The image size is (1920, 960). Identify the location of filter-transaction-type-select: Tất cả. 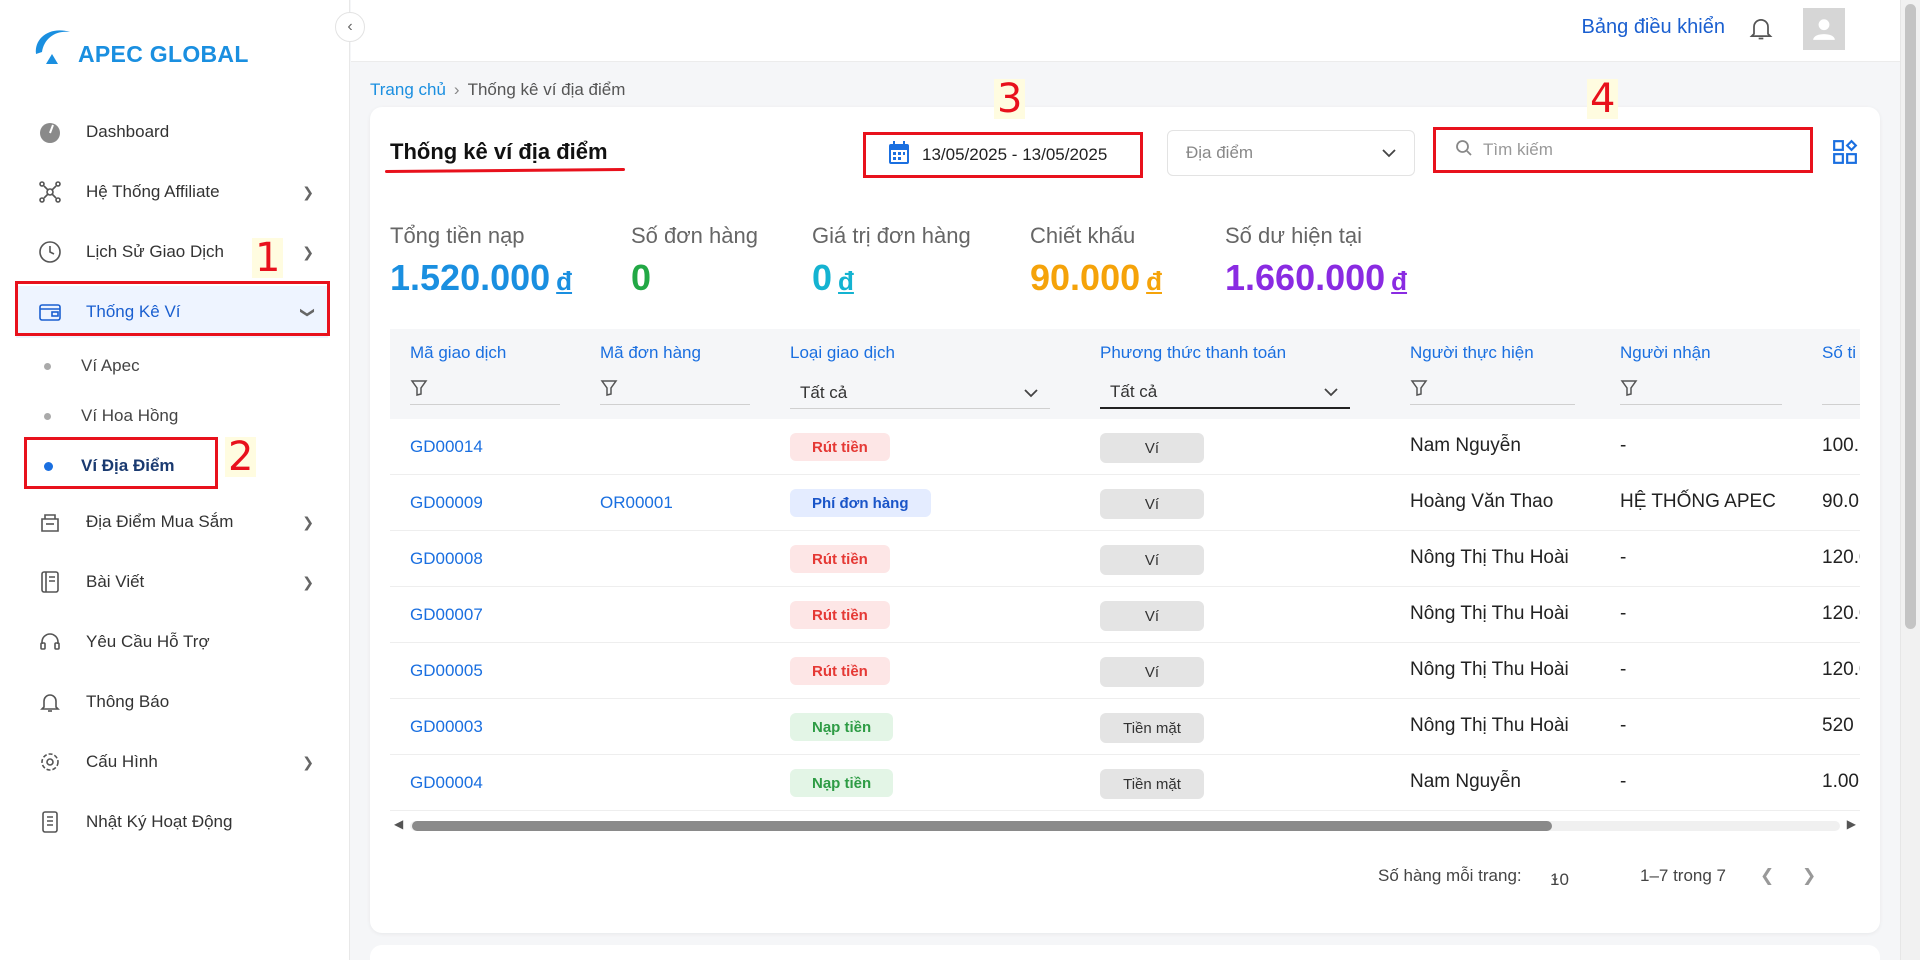
(920, 393).